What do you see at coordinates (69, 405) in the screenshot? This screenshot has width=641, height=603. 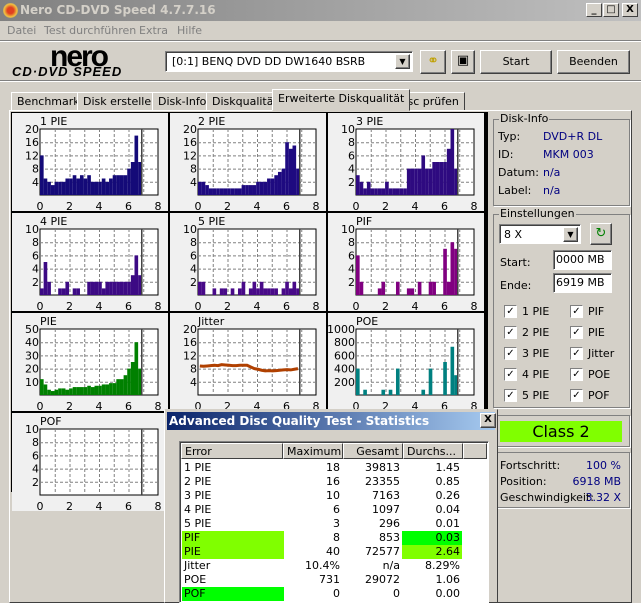 I see `x-tick-label: 2` at bounding box center [69, 405].